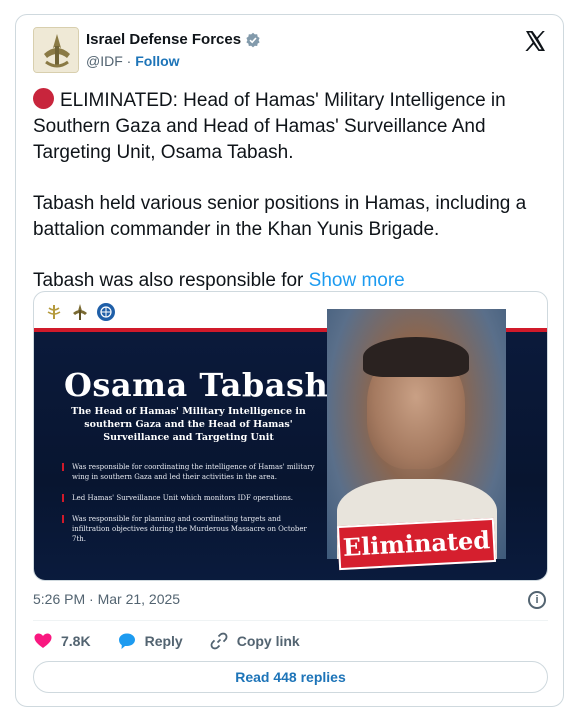  What do you see at coordinates (54, 312) in the screenshot?
I see `intel-unit-logo-icon` at bounding box center [54, 312].